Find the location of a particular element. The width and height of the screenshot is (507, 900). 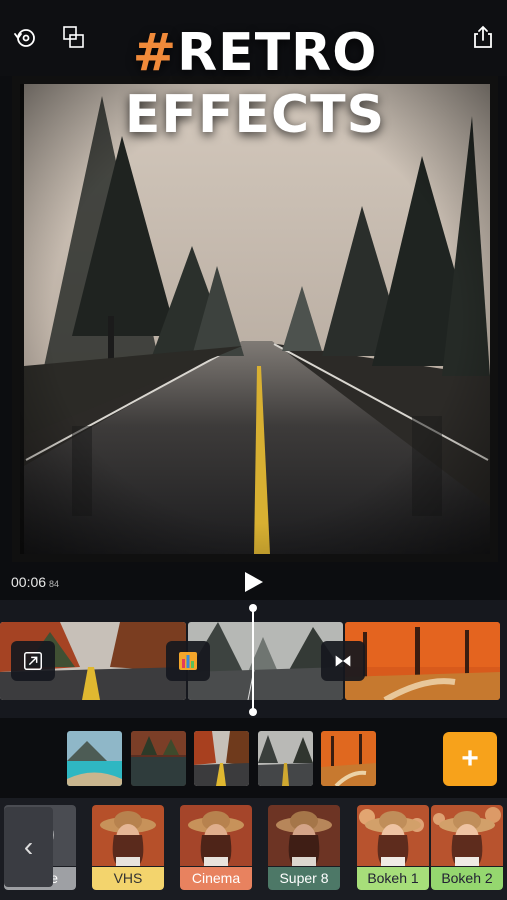

effects-transition-button is located at coordinates (188, 661).